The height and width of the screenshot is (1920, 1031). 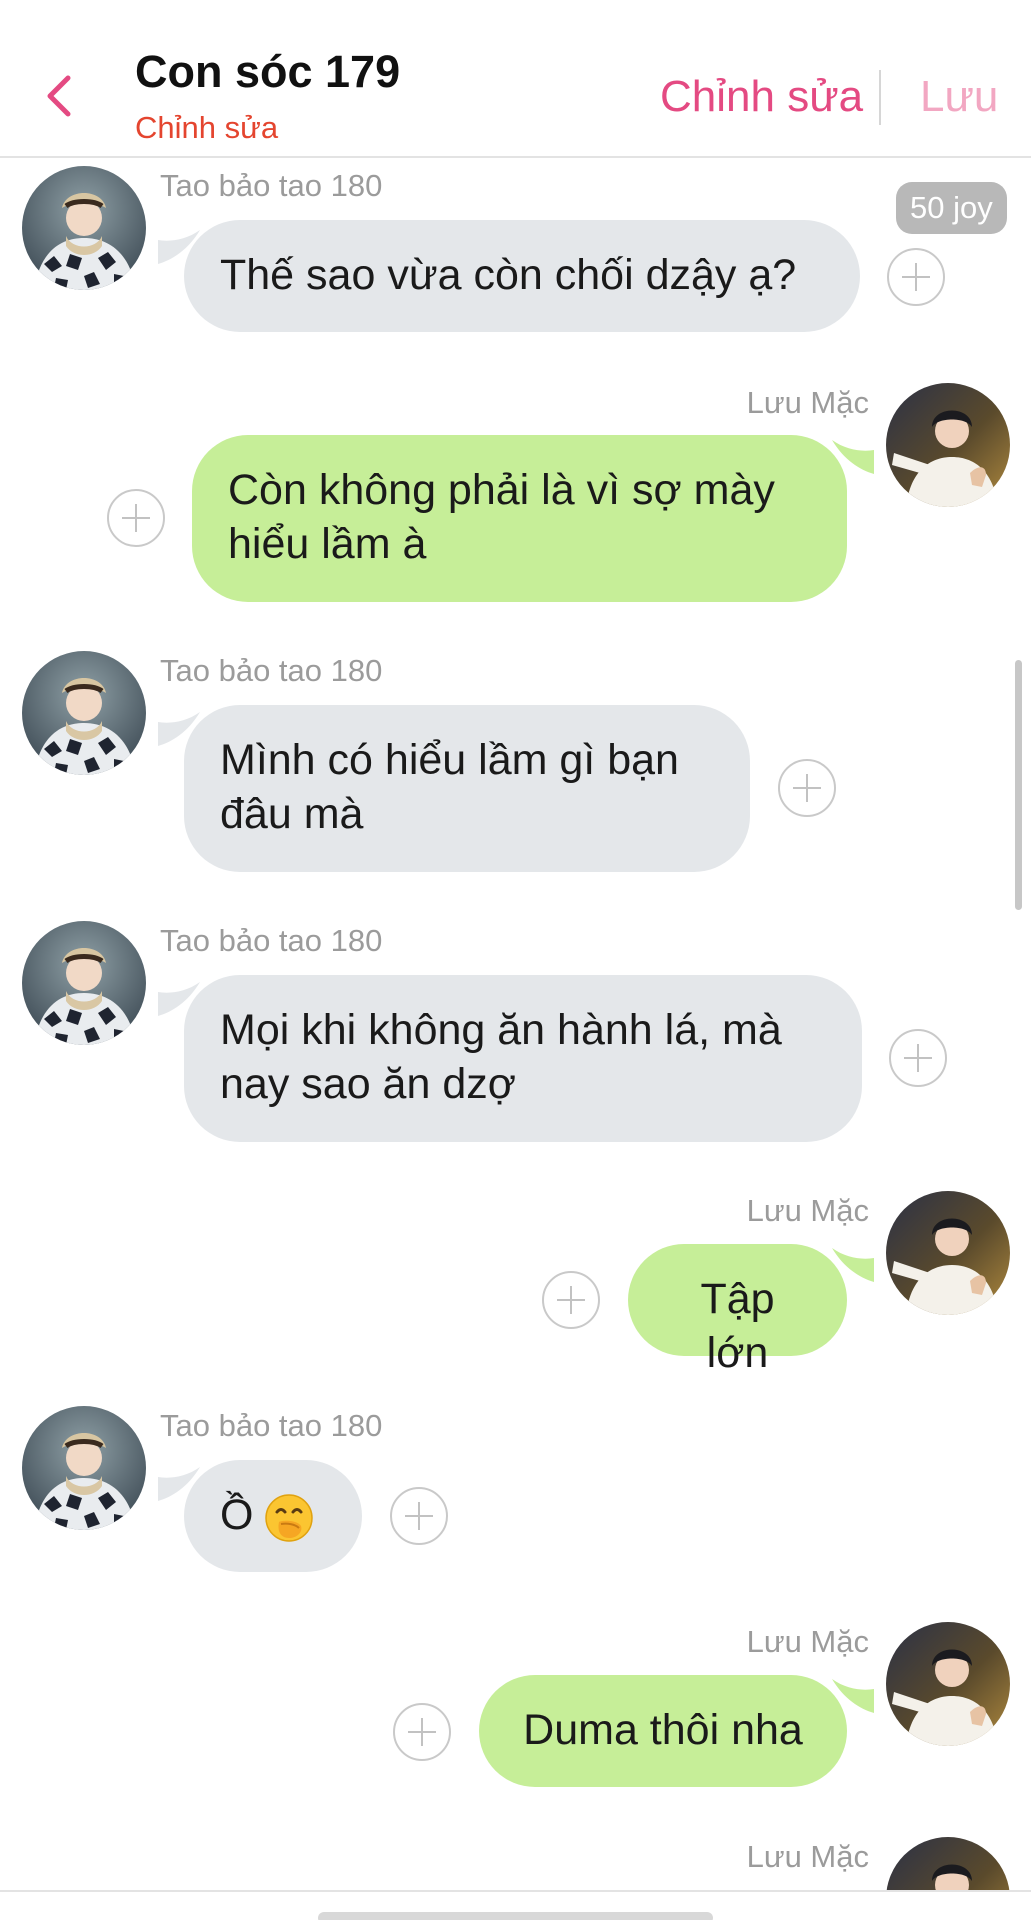 I want to click on message-bubble: Duma thôi nha, so click(x=663, y=1731).